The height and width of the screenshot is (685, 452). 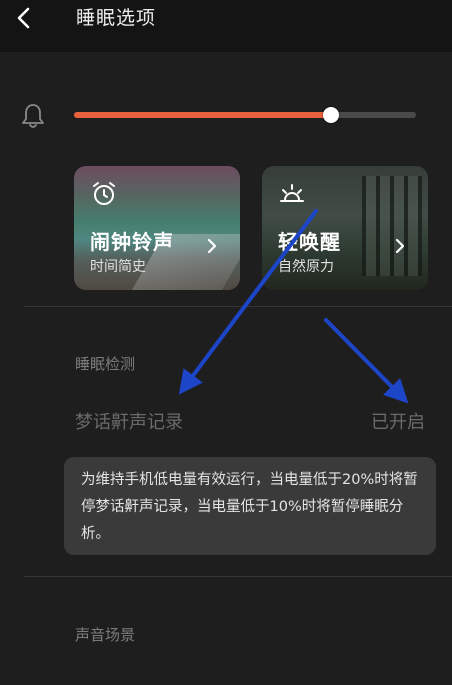 I want to click on card-subtitle: 时间简史, so click(x=118, y=267).